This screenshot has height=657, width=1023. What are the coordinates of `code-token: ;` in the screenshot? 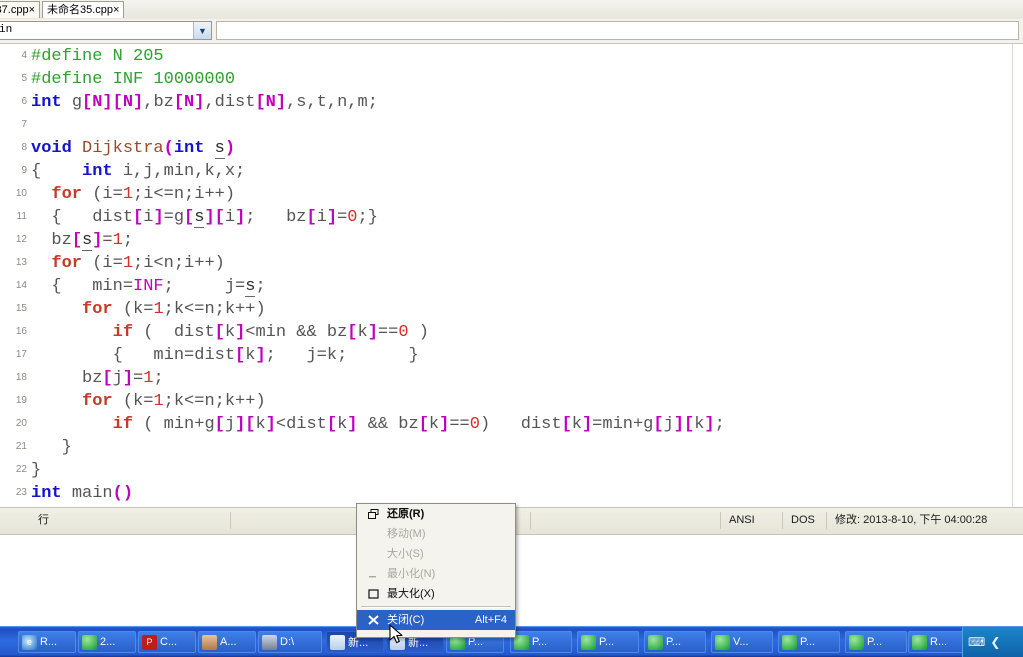 It's located at (719, 424).